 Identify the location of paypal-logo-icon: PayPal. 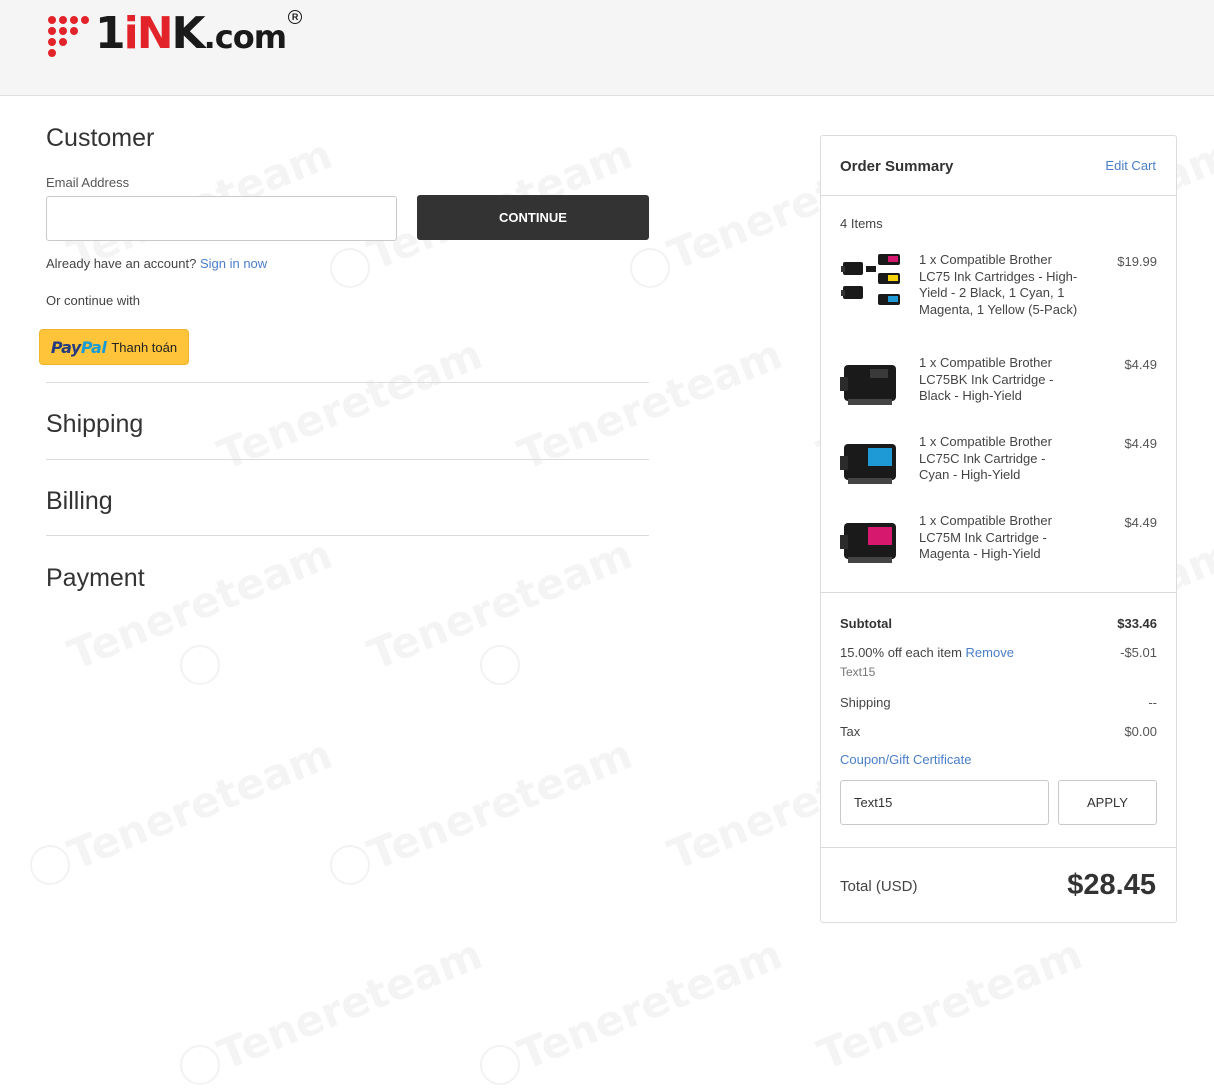
(78, 347).